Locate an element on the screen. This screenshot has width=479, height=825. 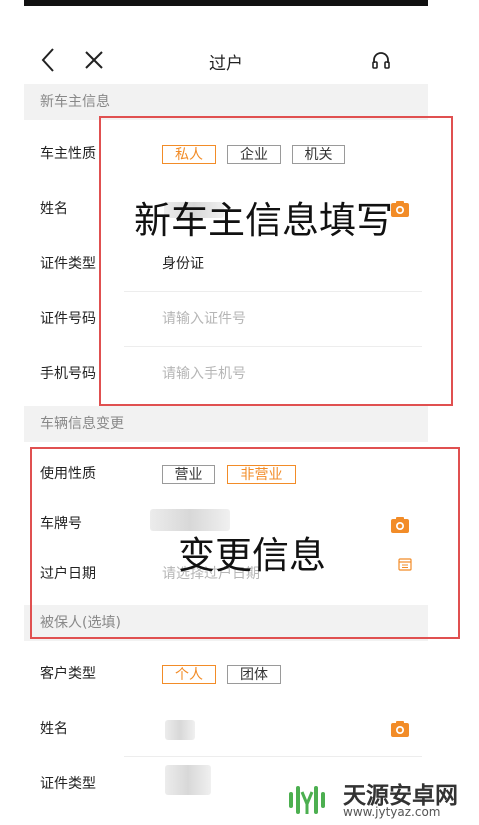
page-title: 过户 is located at coordinates (226, 64).